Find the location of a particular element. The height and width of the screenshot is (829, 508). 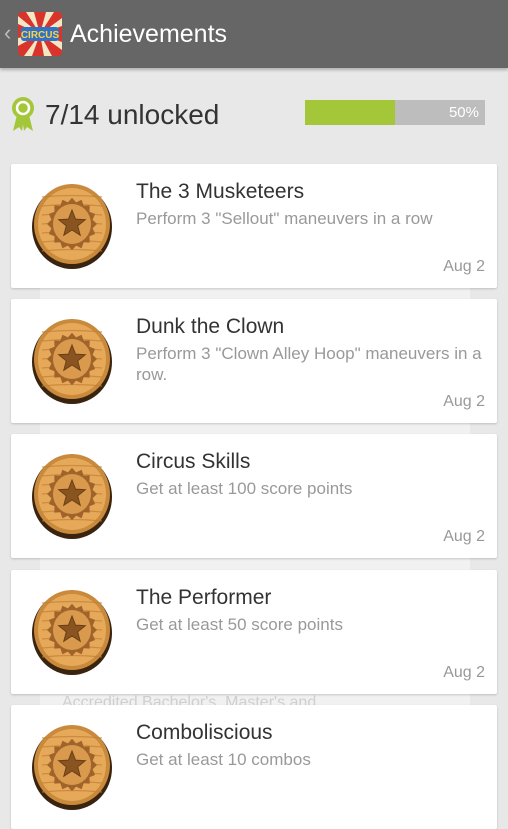

achievement-description: Perform 3 "Sellout" maneuvers in a row is located at coordinates (284, 218).